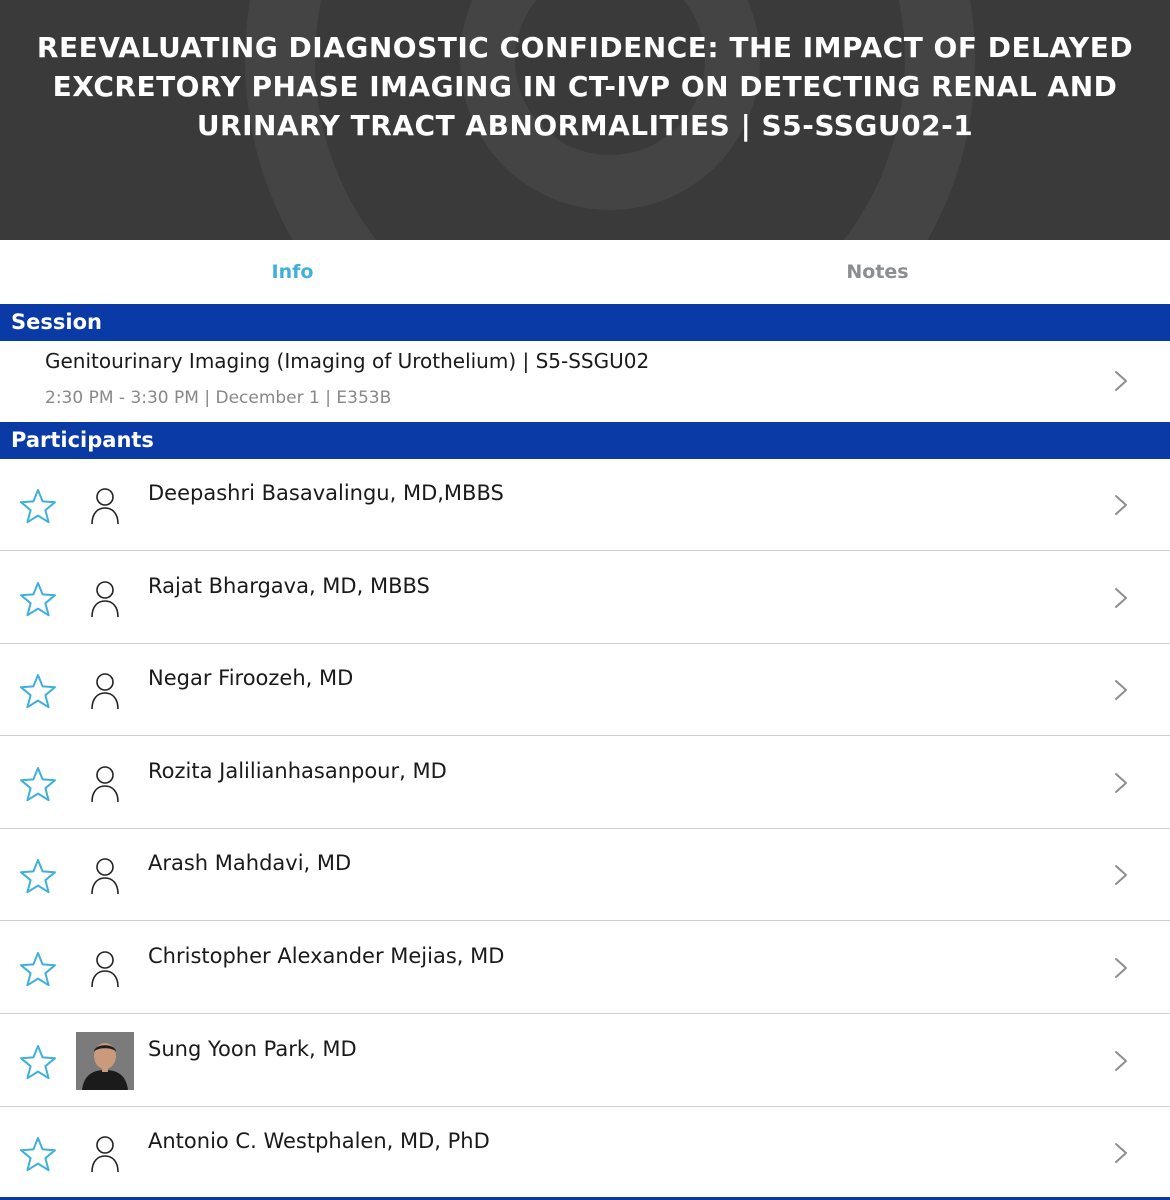 Image resolution: width=1170 pixels, height=1200 pixels. Describe the element at coordinates (585, 1061) in the screenshot. I see `participant-row: Sung Yoon Park, MD` at that location.